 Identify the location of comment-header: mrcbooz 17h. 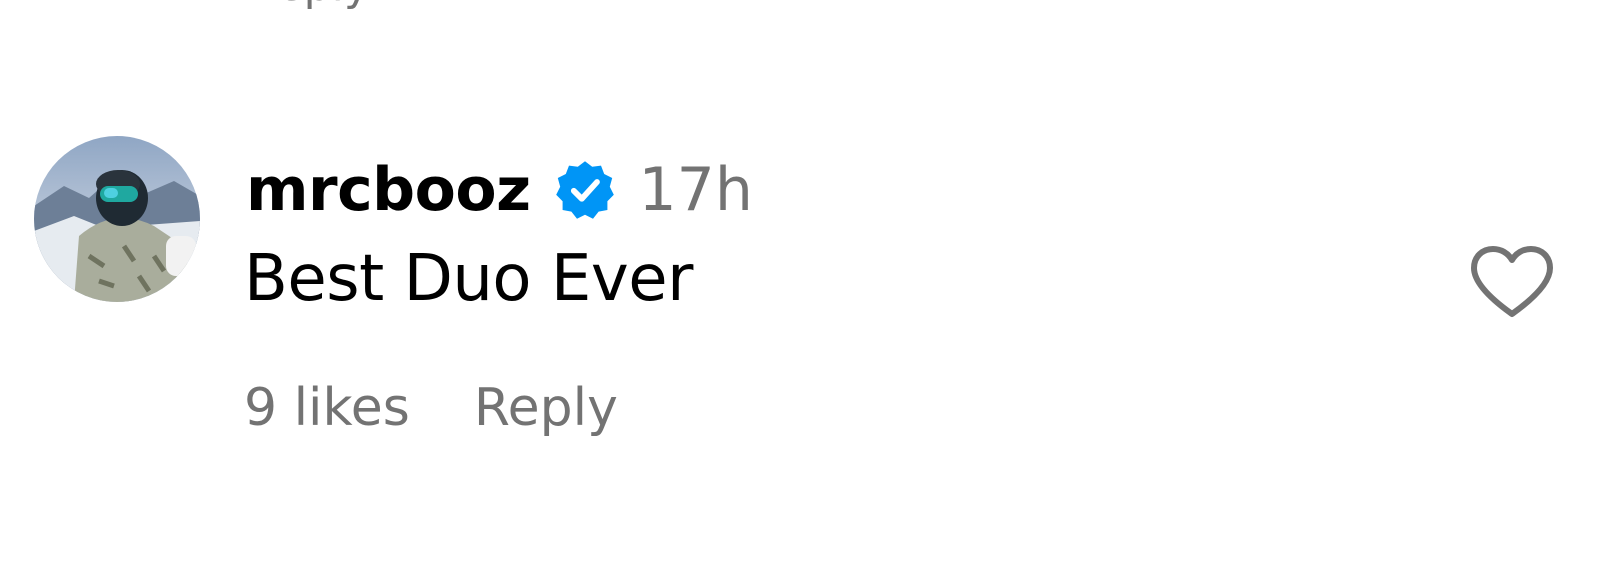
(499, 190).